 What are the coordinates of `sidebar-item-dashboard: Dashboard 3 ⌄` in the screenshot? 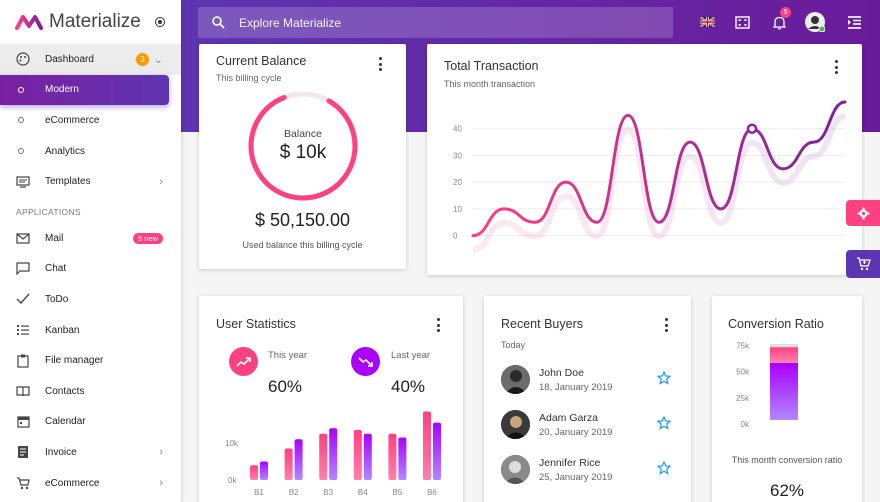 It's located at (90, 59).